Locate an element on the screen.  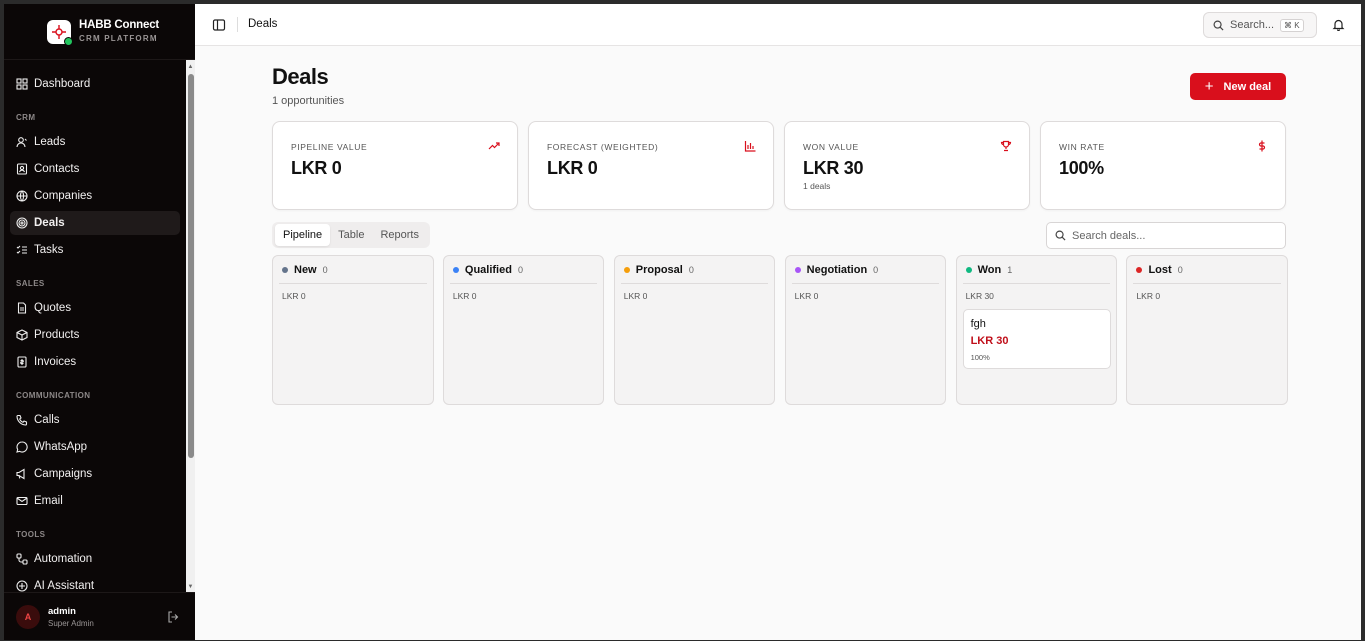
trophy-icon is located at coordinates (1006, 146).